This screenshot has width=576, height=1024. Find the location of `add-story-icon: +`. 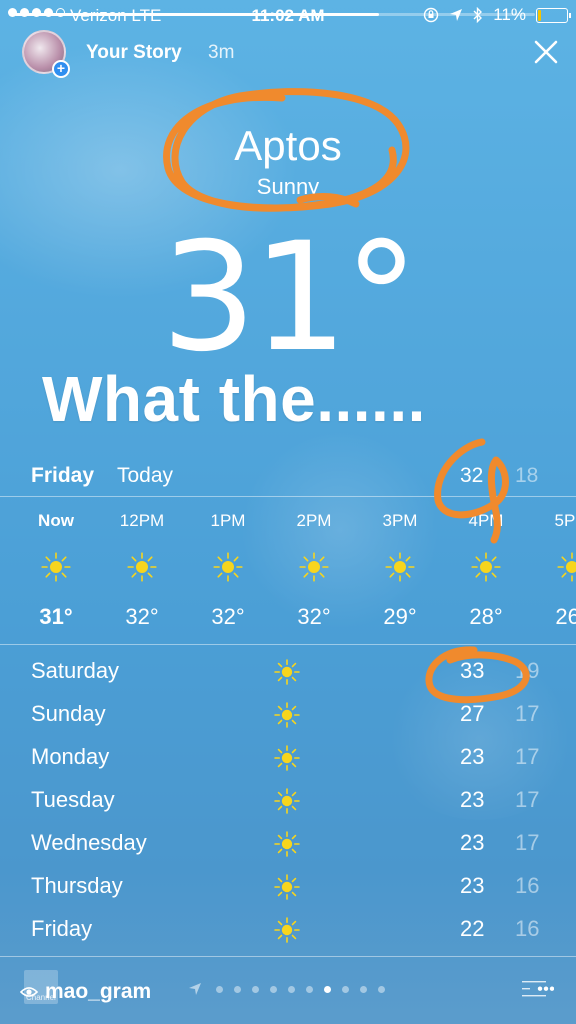

add-story-icon: + is located at coordinates (61, 69).